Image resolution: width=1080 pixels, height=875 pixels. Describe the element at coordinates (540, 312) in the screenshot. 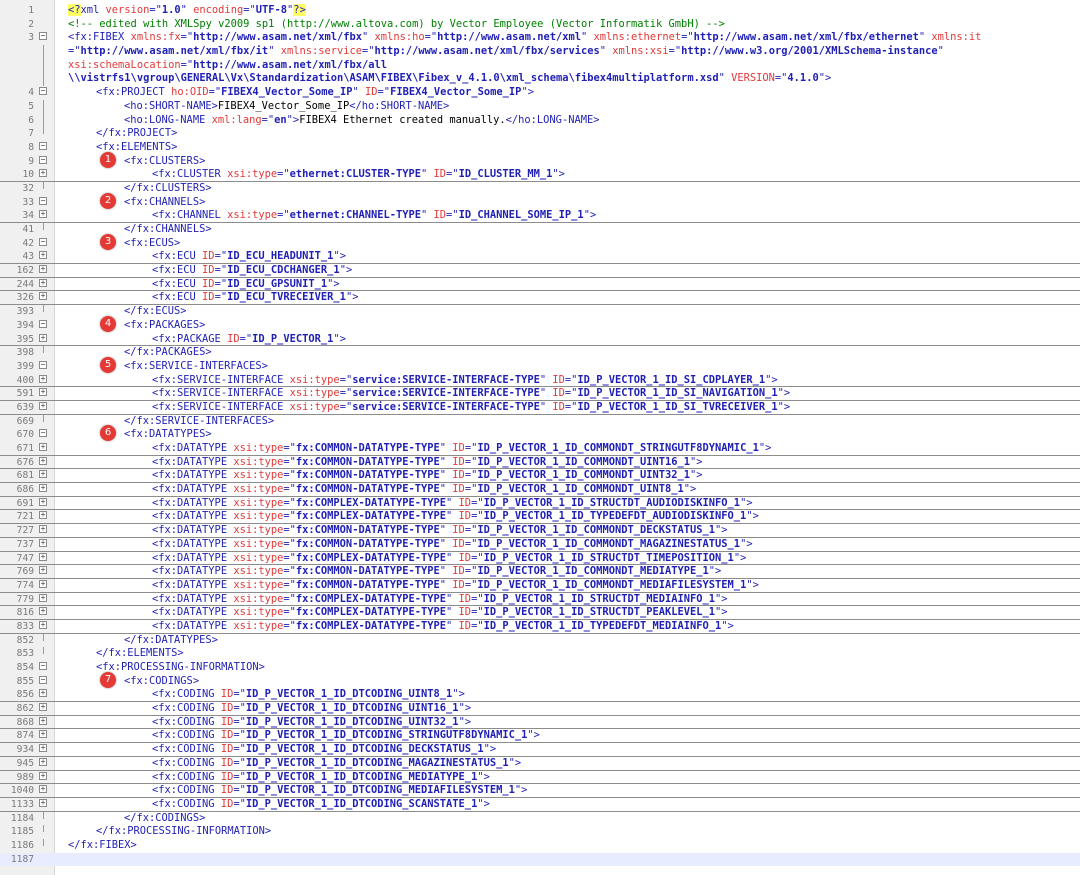

I see `code-line: 393 </fx:ECUS>` at that location.